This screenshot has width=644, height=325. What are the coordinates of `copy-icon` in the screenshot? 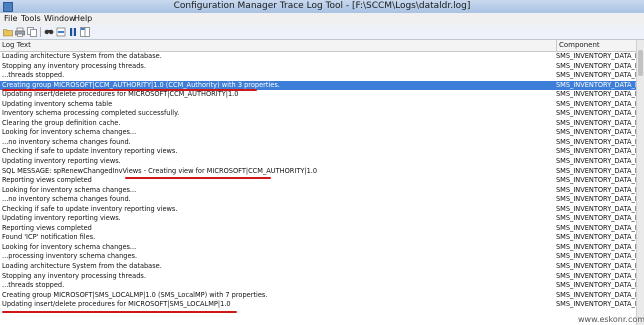 It's located at (32, 32).